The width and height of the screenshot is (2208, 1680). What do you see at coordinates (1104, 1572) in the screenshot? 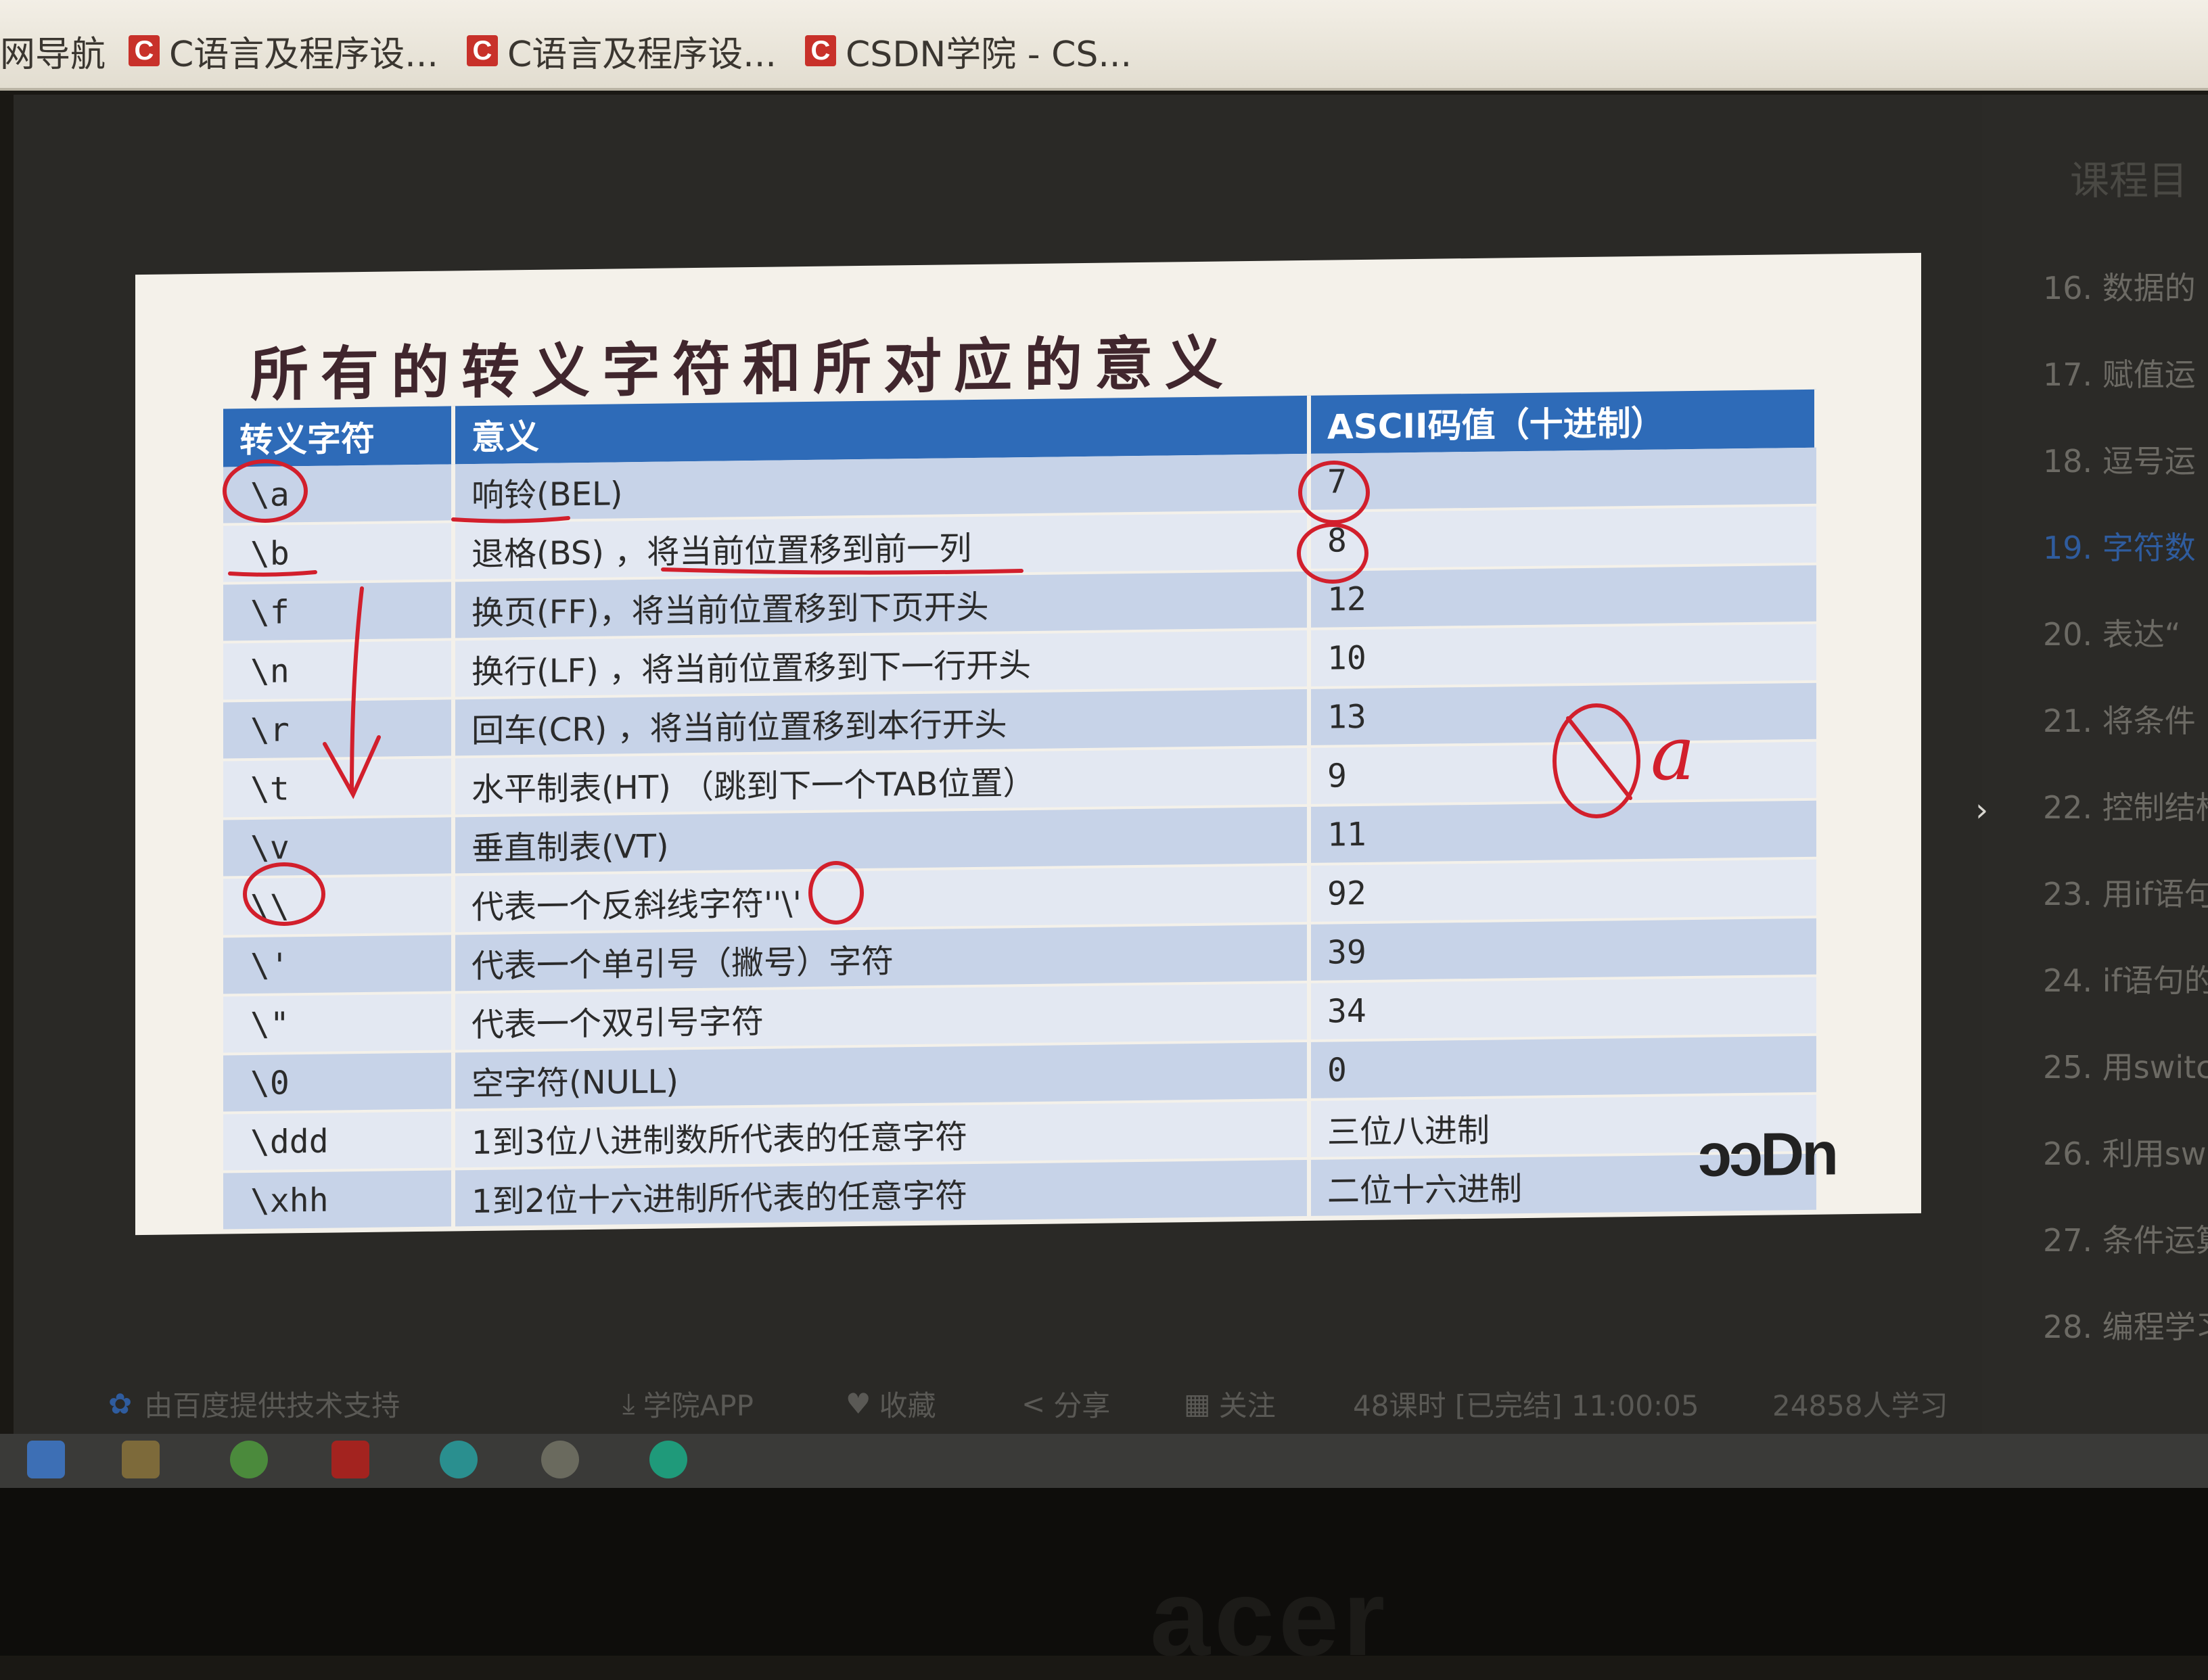
I see `monitor-bezel` at bounding box center [1104, 1572].